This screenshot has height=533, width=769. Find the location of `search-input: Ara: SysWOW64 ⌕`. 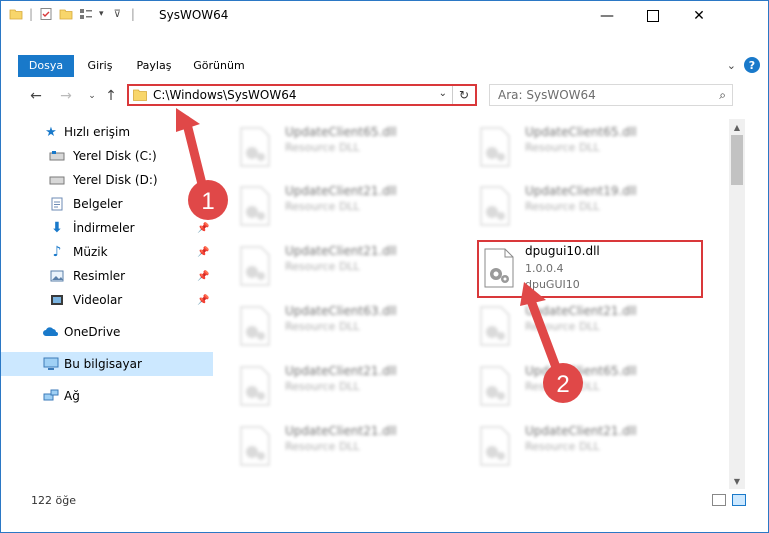

search-input: Ara: SysWOW64 ⌕ is located at coordinates (611, 95).